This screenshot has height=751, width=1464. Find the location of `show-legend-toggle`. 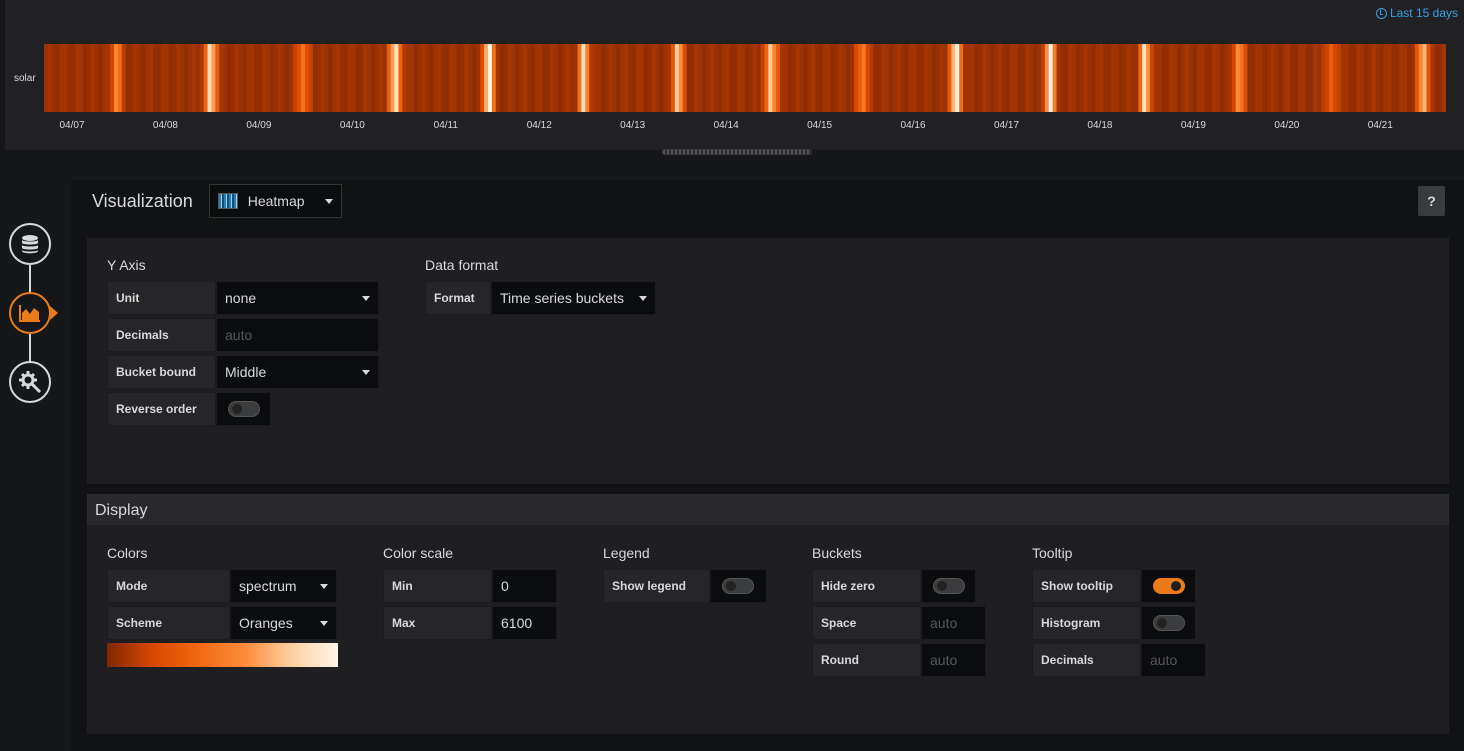

show-legend-toggle is located at coordinates (738, 586).